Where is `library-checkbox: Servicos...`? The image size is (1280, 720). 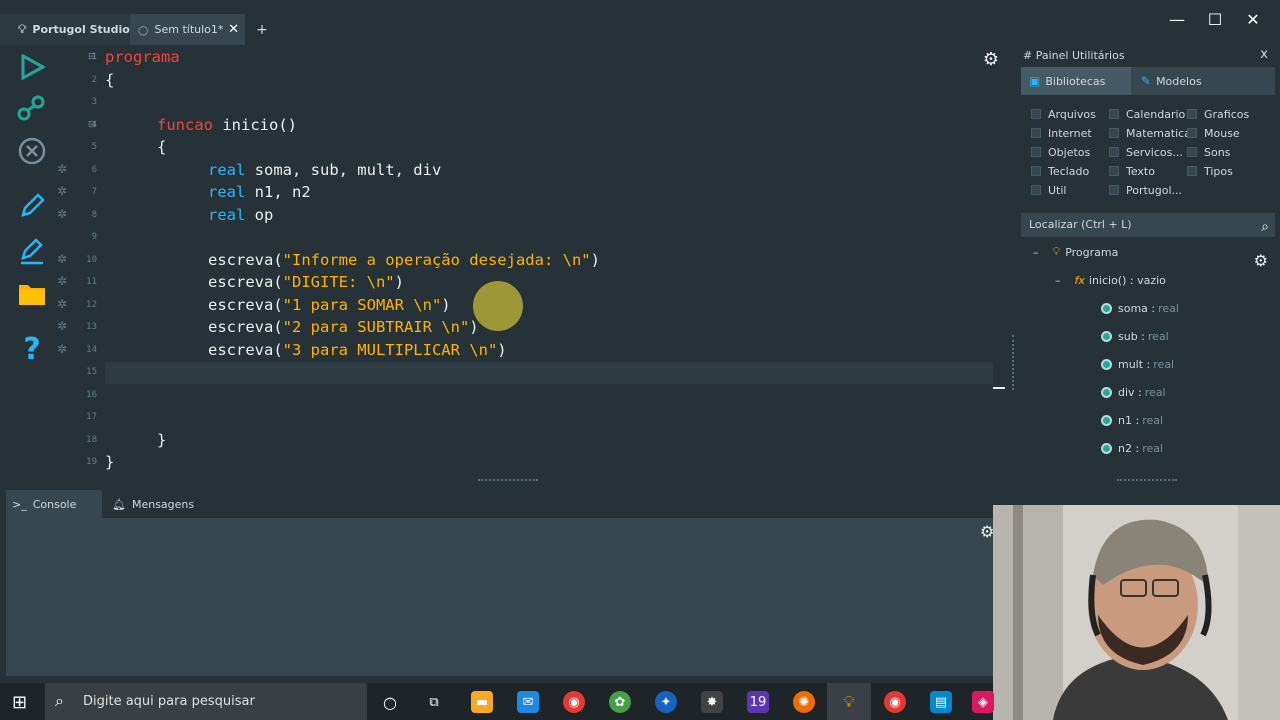
library-checkbox: Servicos... is located at coordinates (1146, 152).